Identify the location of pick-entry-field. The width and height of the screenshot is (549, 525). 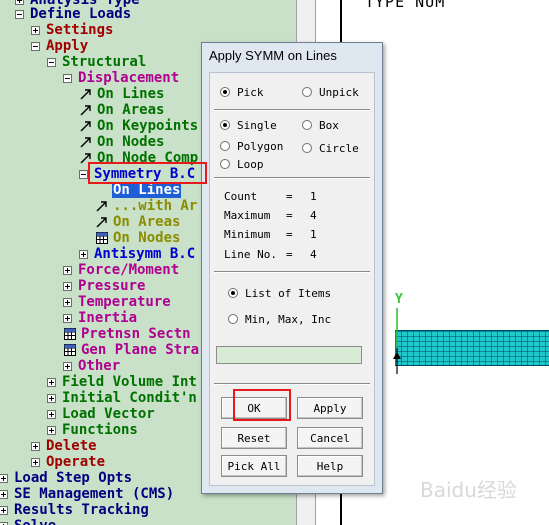
(289, 355).